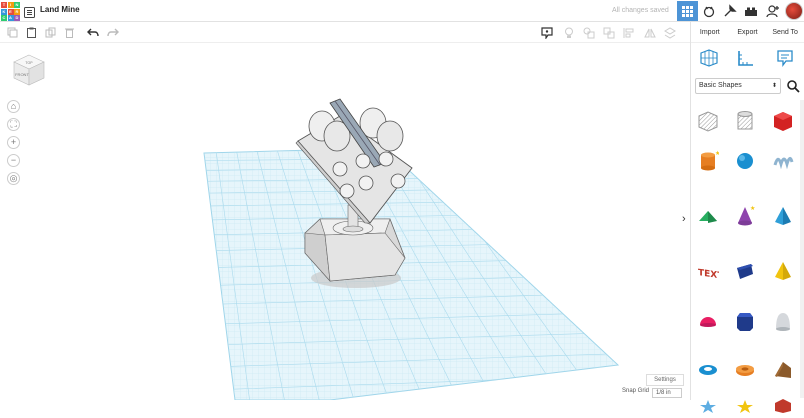 The width and height of the screenshot is (804, 418). I want to click on logo-letter: E, so click(10, 11).